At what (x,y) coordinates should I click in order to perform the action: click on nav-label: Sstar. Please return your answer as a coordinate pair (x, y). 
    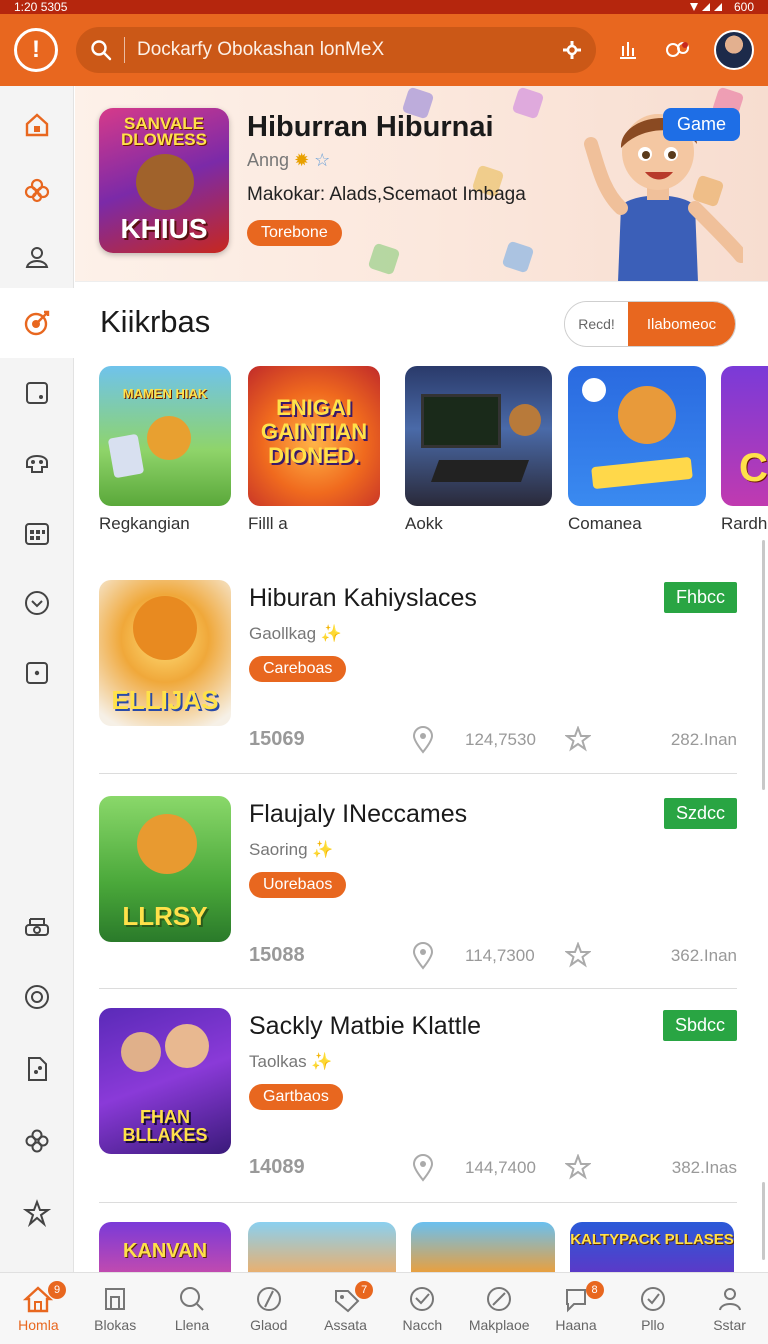
    Looking at the image, I should click on (729, 1324).